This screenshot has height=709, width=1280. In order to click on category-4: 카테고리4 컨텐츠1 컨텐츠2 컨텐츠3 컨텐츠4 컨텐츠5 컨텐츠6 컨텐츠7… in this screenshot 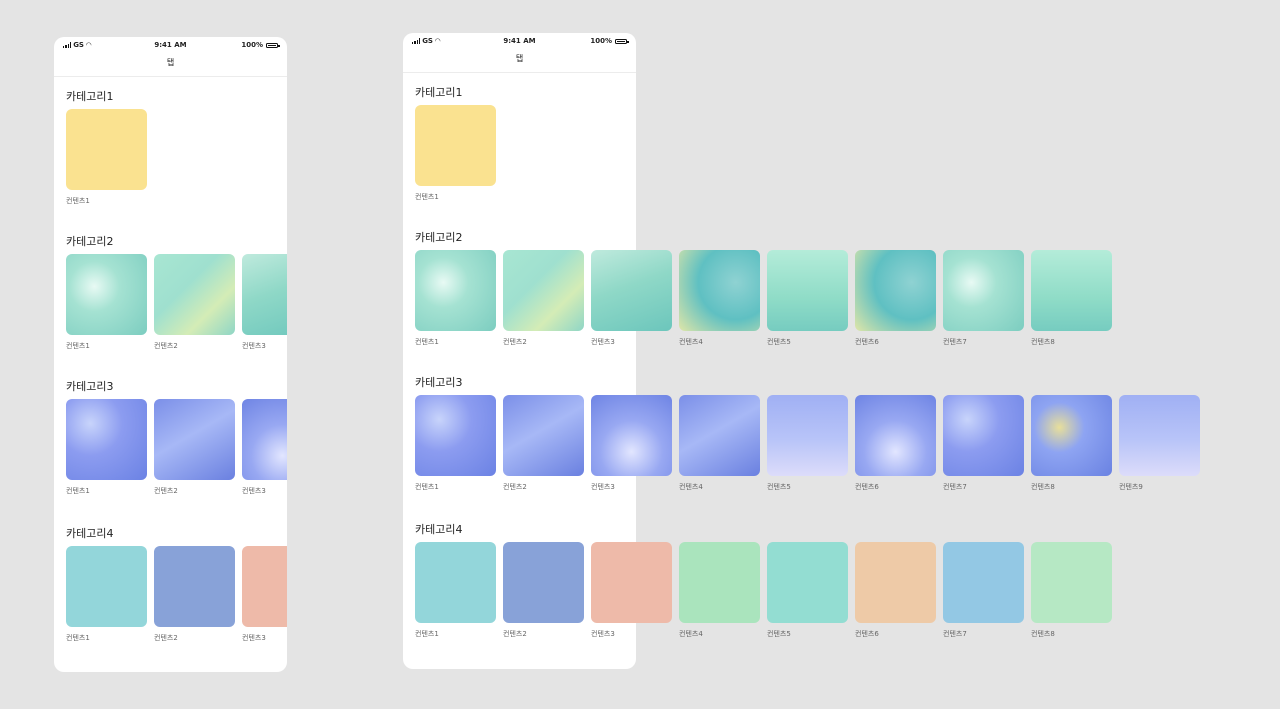, I will do `click(763, 580)`.